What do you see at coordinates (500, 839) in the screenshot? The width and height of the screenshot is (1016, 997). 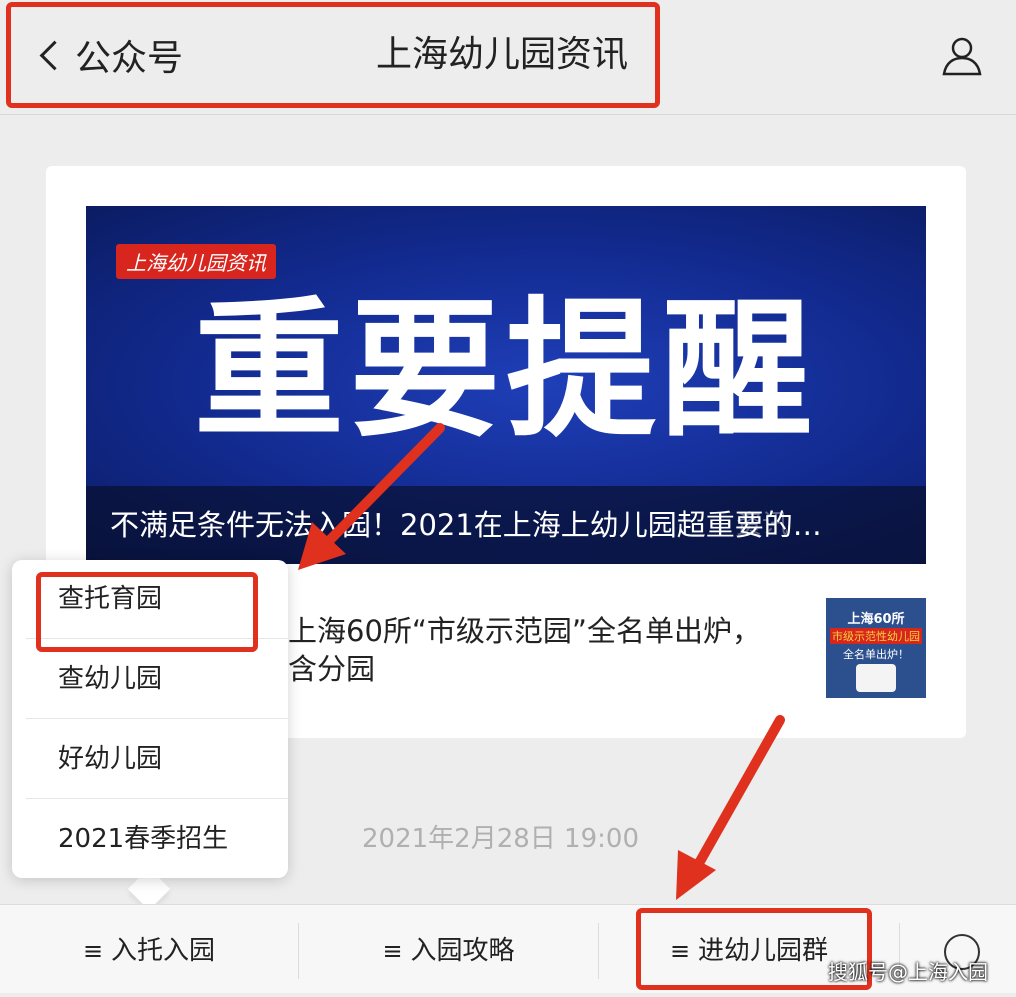 I see `message-timestamp: 2021年2月28日 19:00` at bounding box center [500, 839].